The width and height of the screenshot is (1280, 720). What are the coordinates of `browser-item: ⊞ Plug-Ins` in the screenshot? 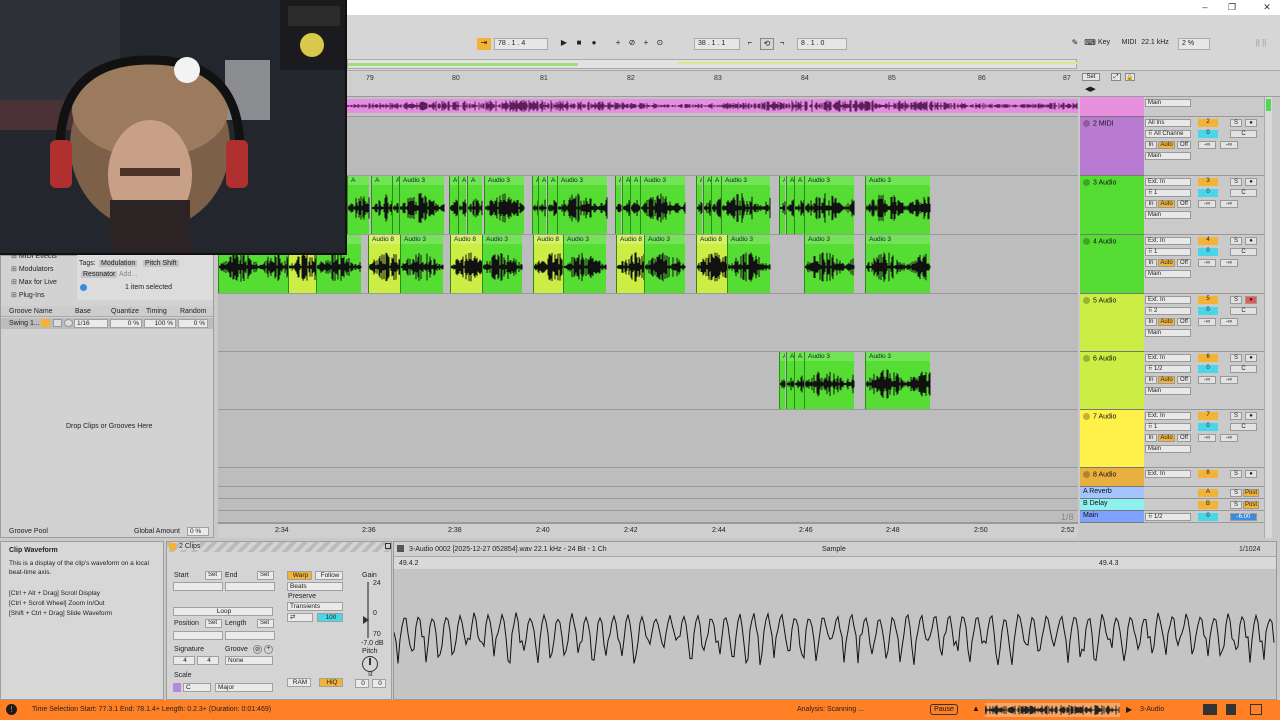 It's located at (28, 295).